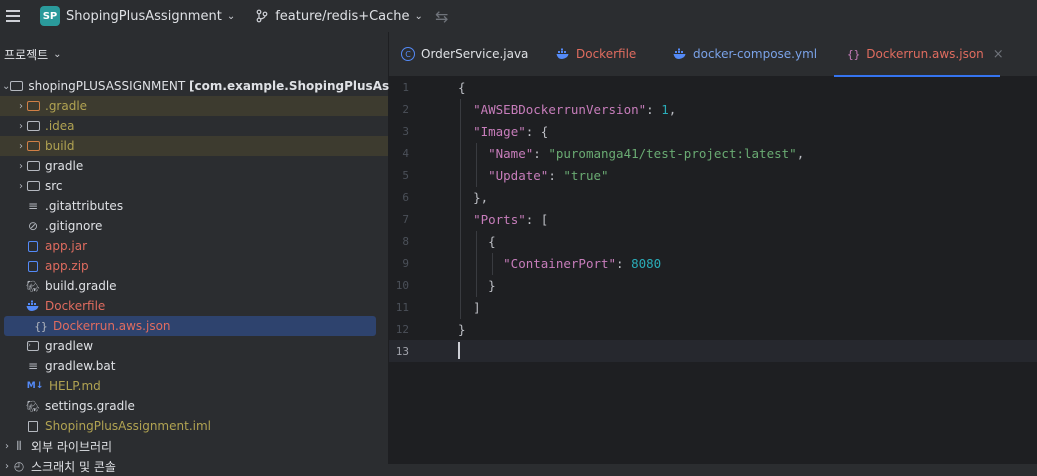  Describe the element at coordinates (441, 16) in the screenshot. I see `vcs-update-icon: ⇆` at that location.